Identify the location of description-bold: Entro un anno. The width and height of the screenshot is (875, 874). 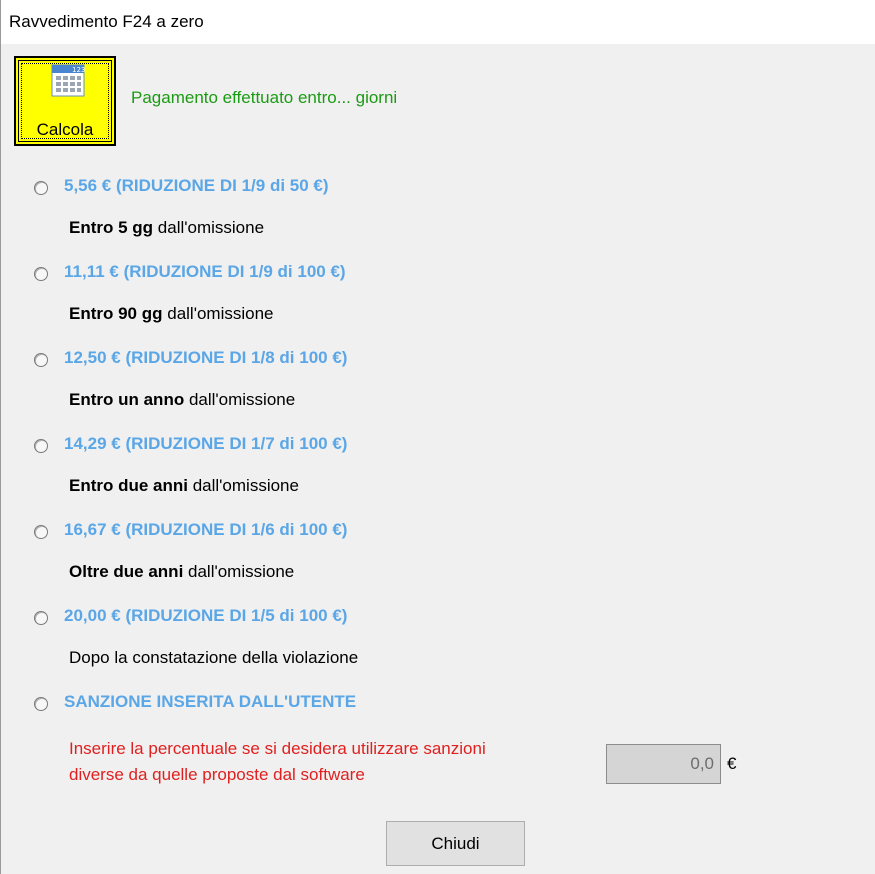
(127, 399).